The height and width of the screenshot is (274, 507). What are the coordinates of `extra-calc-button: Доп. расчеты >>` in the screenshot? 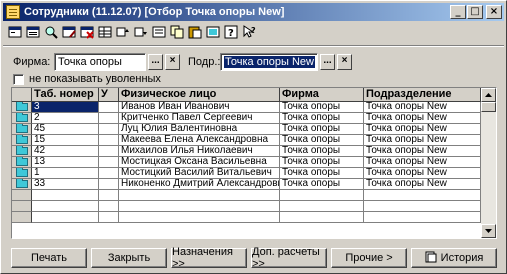 It's located at (289, 258).